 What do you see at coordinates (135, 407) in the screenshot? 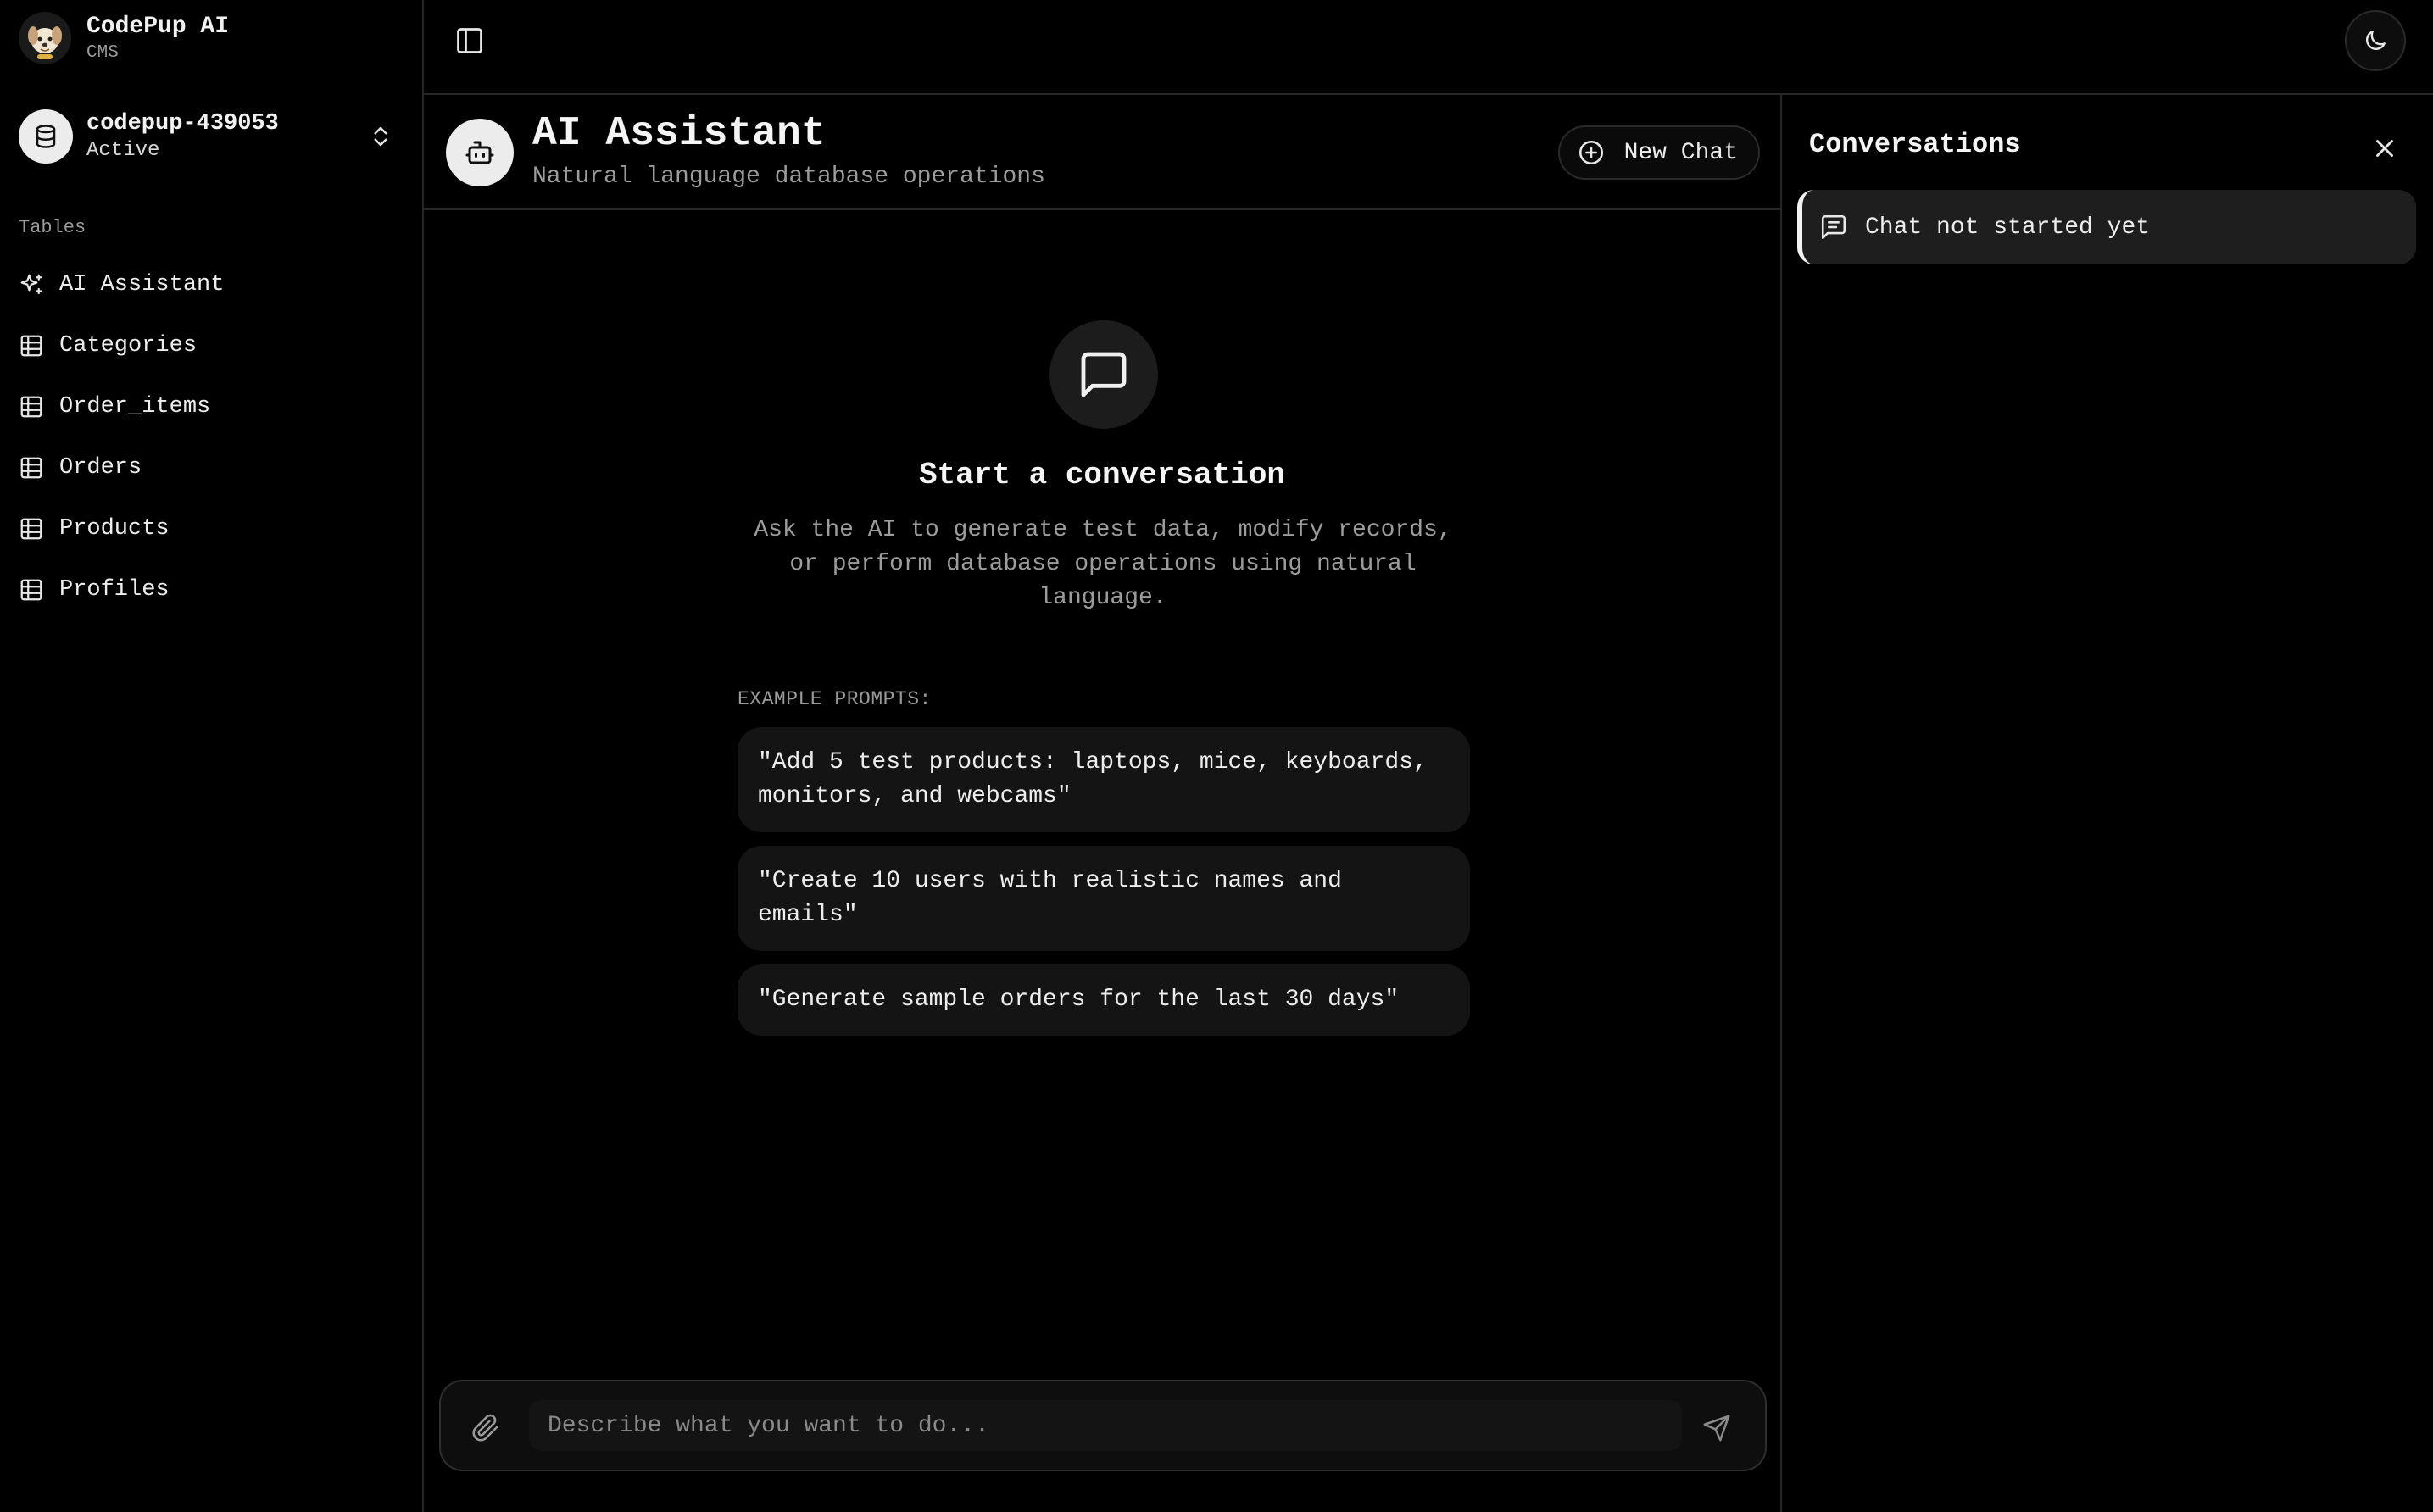
I see `sidebar-item-label: Order_items` at bounding box center [135, 407].